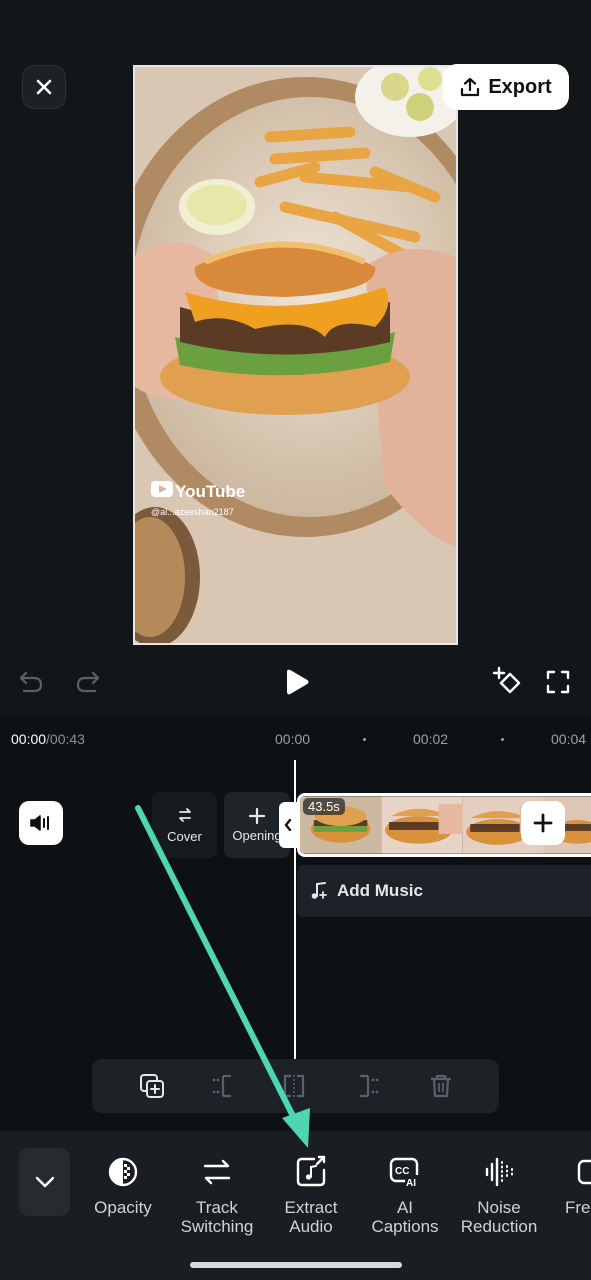 Image resolution: width=591 pixels, height=1280 pixels. What do you see at coordinates (569, 1184) in the screenshot?
I see `tool-freeze: Fre` at bounding box center [569, 1184].